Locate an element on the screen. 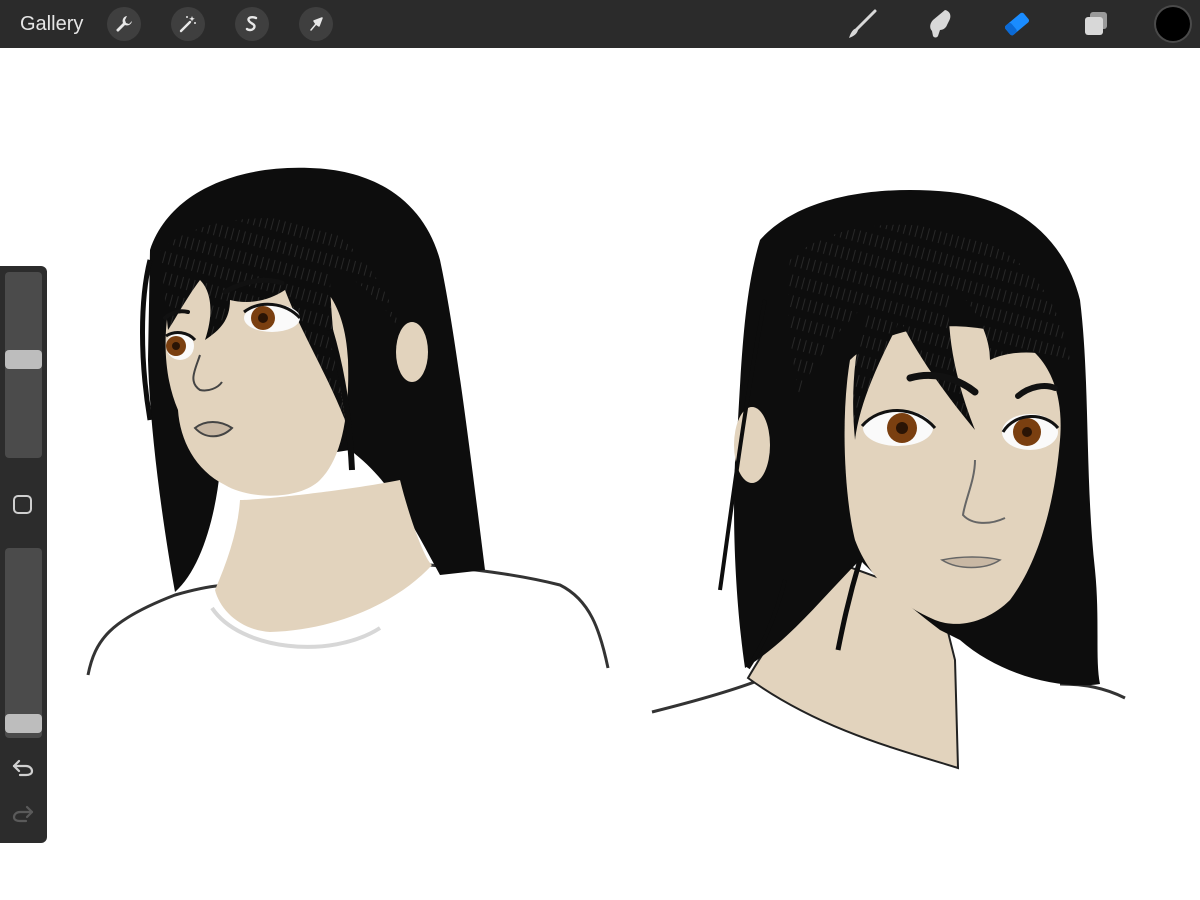 This screenshot has height=900, width=1200. smudge-tool is located at coordinates (940, 24).